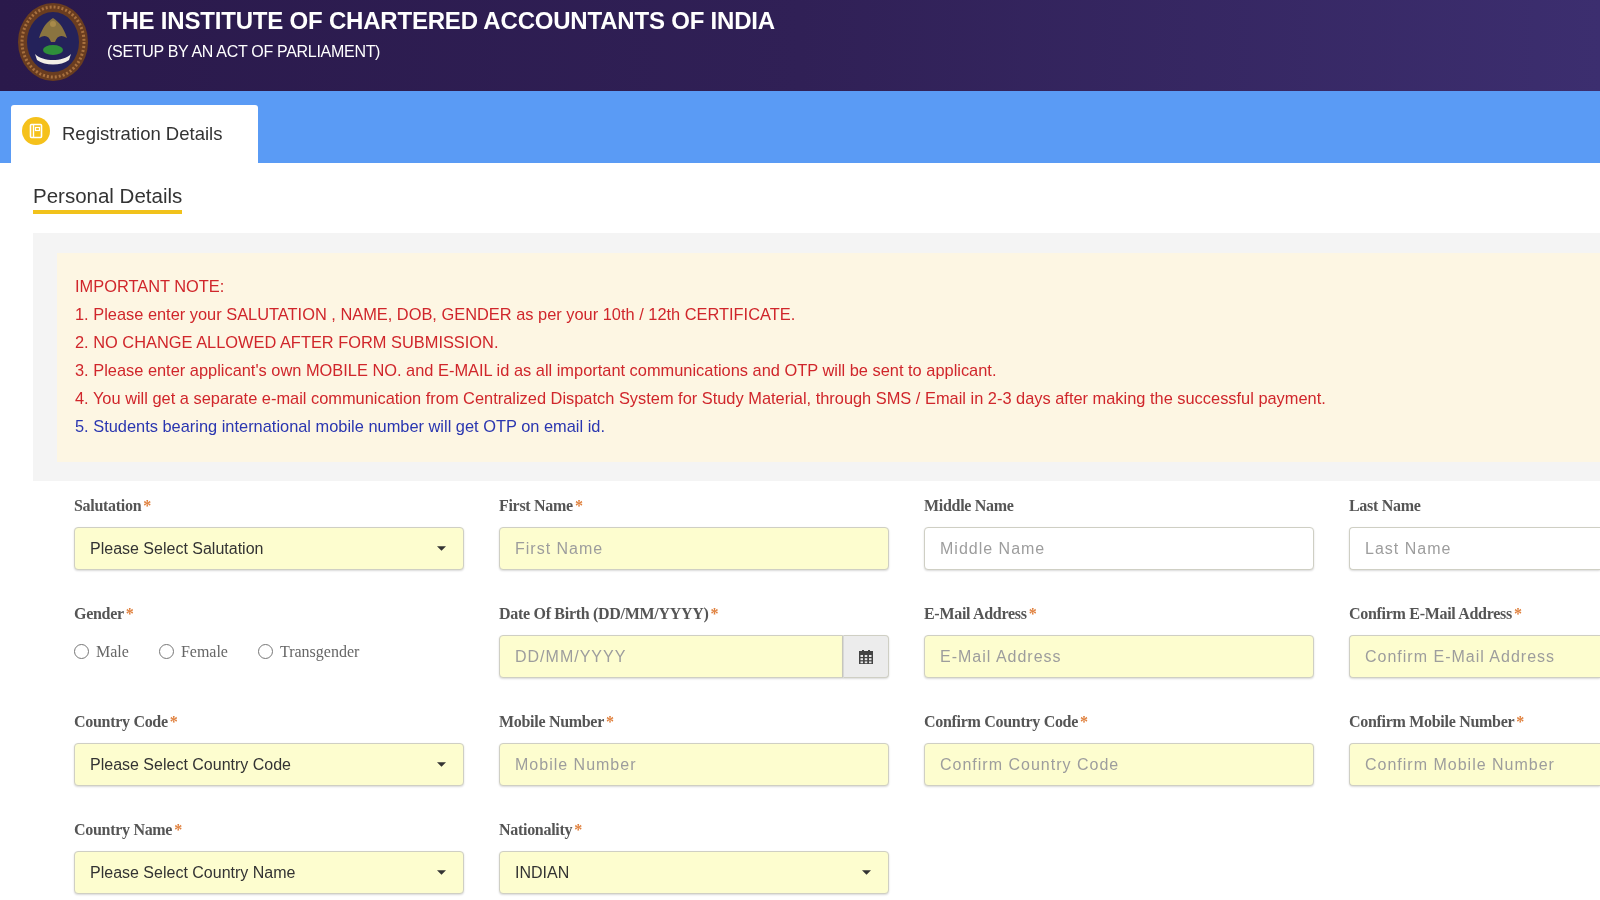 This screenshot has width=1600, height=900. What do you see at coordinates (126, 722) in the screenshot?
I see `field-label: Country Code*` at bounding box center [126, 722].